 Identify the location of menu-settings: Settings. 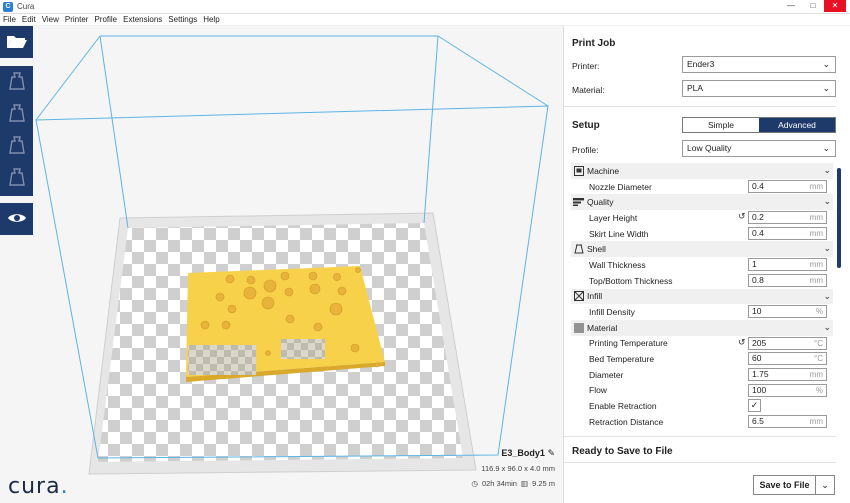
(182, 19).